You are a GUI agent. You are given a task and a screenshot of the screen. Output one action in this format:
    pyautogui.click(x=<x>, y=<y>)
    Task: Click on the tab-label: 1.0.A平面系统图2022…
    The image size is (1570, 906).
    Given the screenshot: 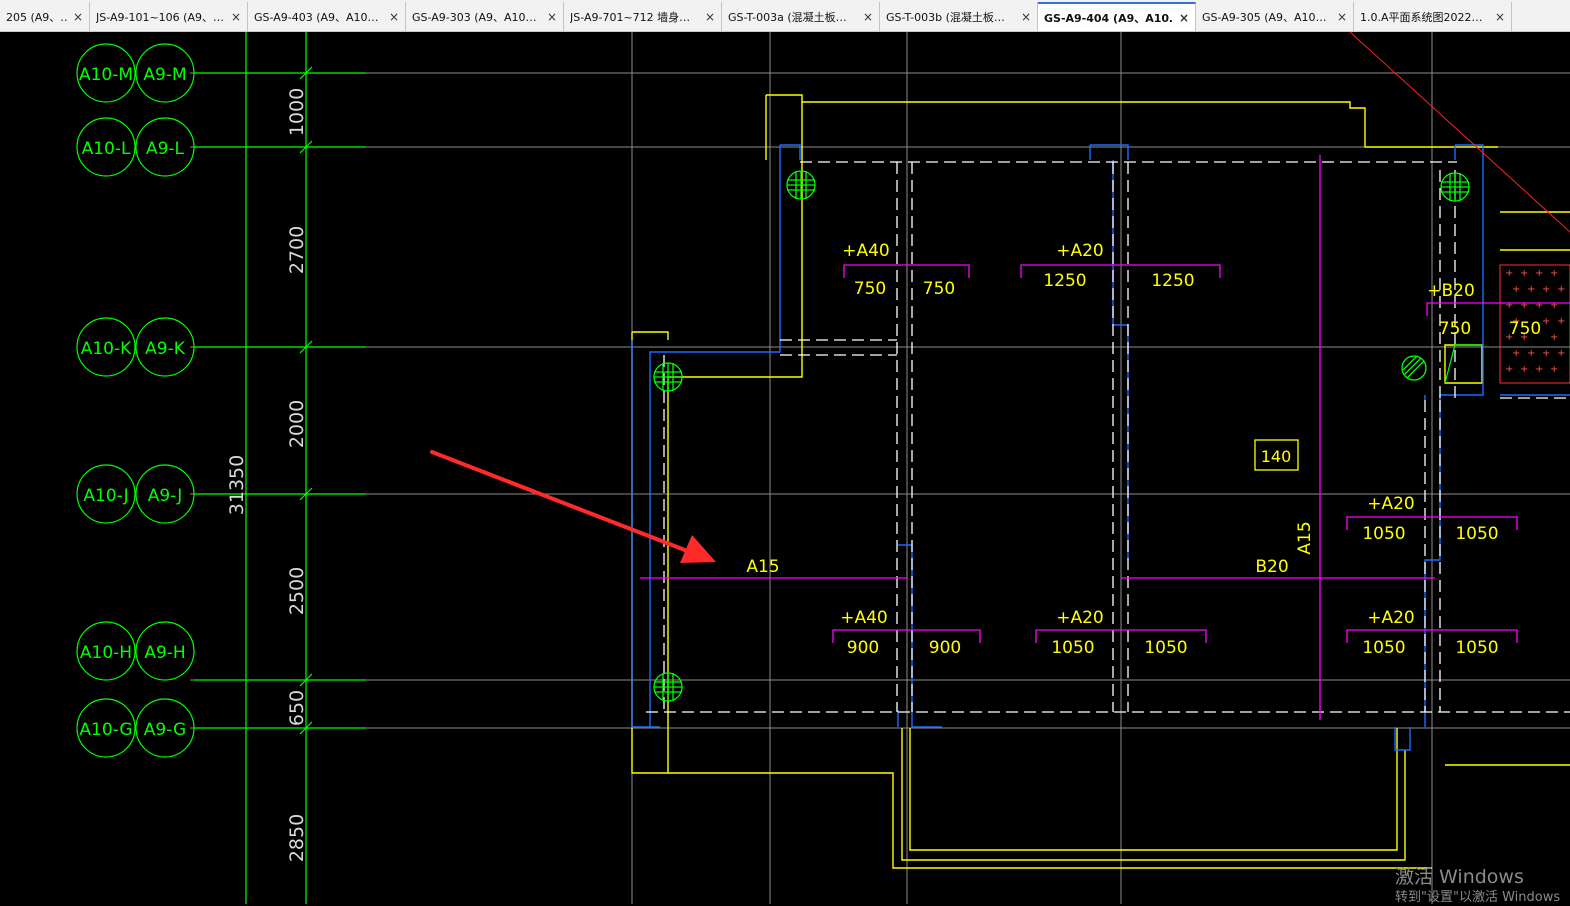 What is the action you would take?
    pyautogui.click(x=1421, y=17)
    